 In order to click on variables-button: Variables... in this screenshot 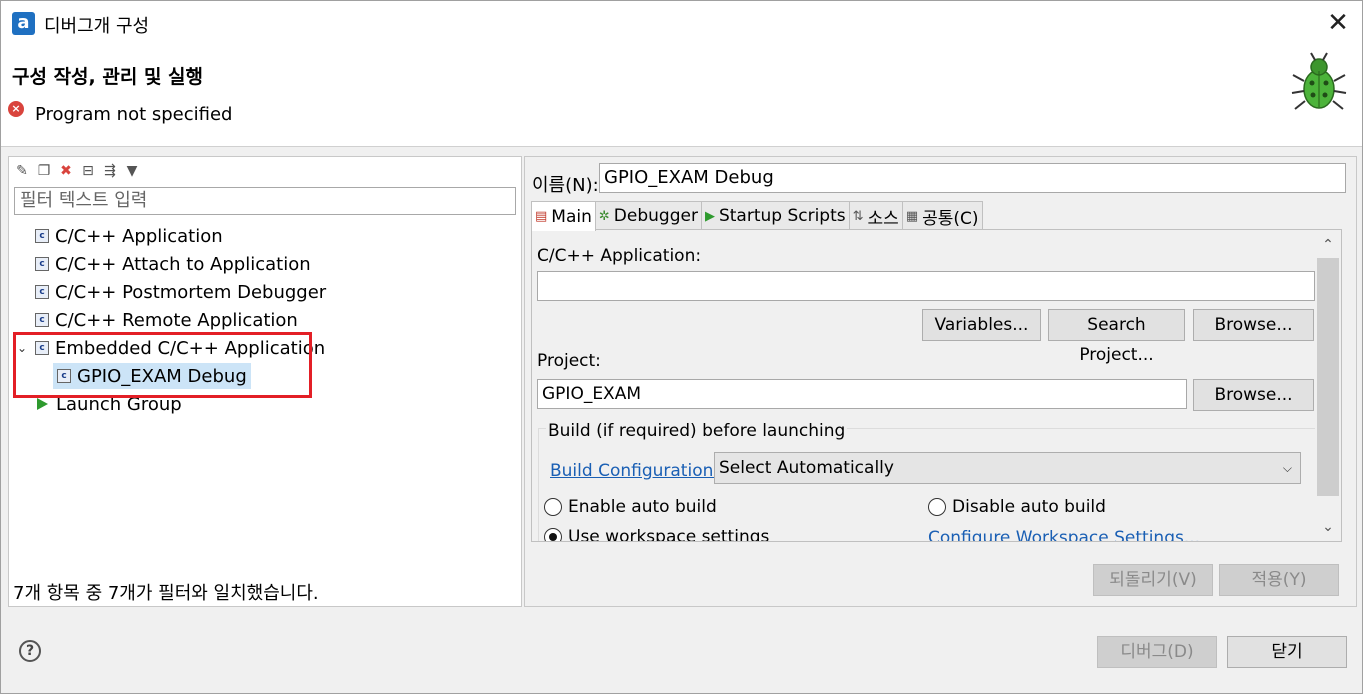, I will do `click(981, 325)`.